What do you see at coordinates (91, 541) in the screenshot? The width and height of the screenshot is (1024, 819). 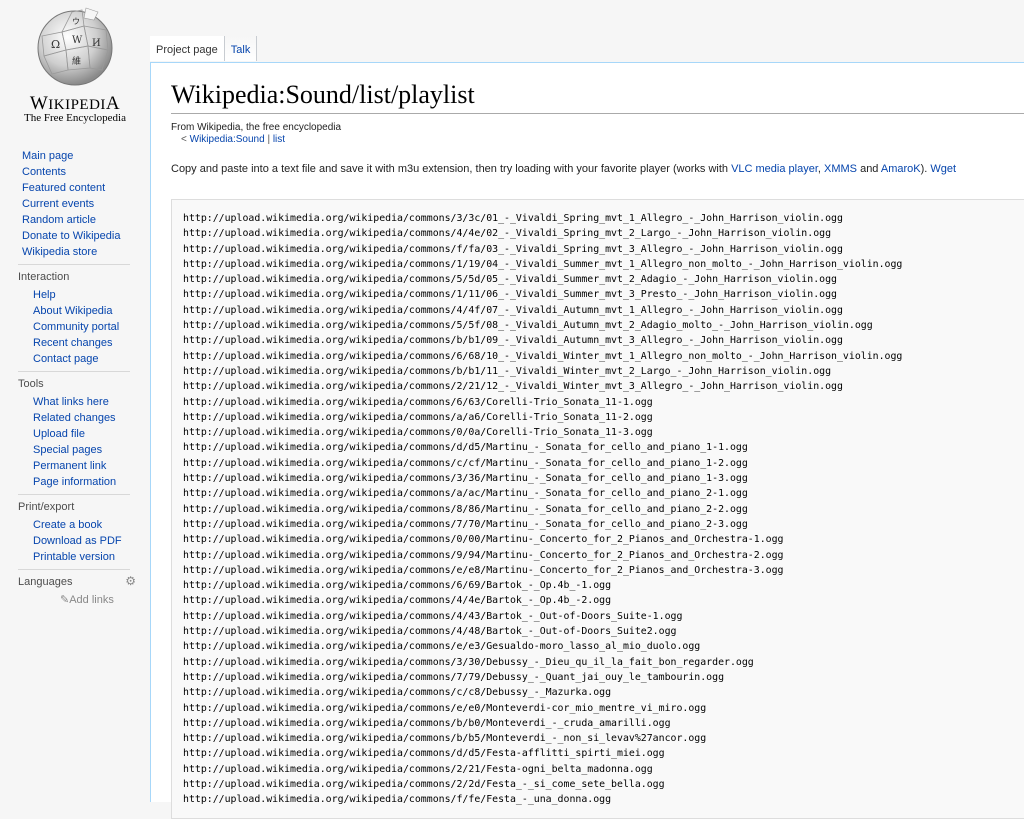 I see `sidebar-item-download-pdf: Download as PDF` at bounding box center [91, 541].